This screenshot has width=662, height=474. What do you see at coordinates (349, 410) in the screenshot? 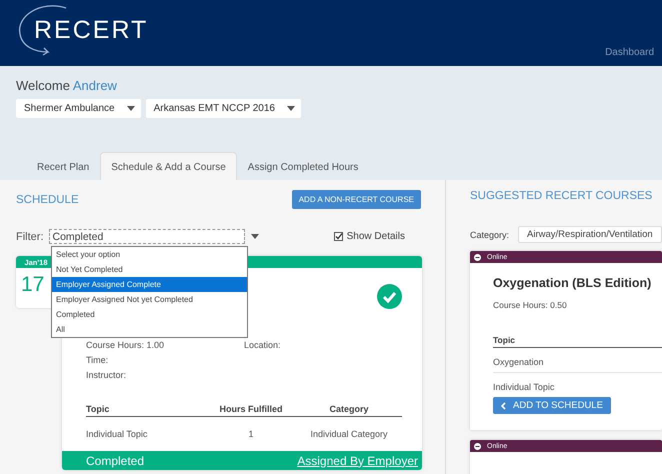
I see `column-header: Category` at bounding box center [349, 410].